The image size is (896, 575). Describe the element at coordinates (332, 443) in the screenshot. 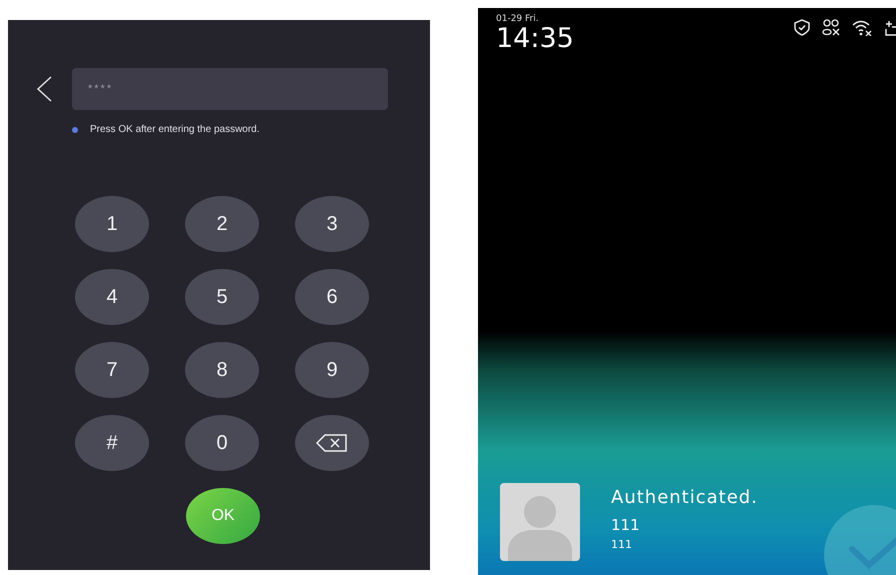

I see `backspace-icon` at that location.